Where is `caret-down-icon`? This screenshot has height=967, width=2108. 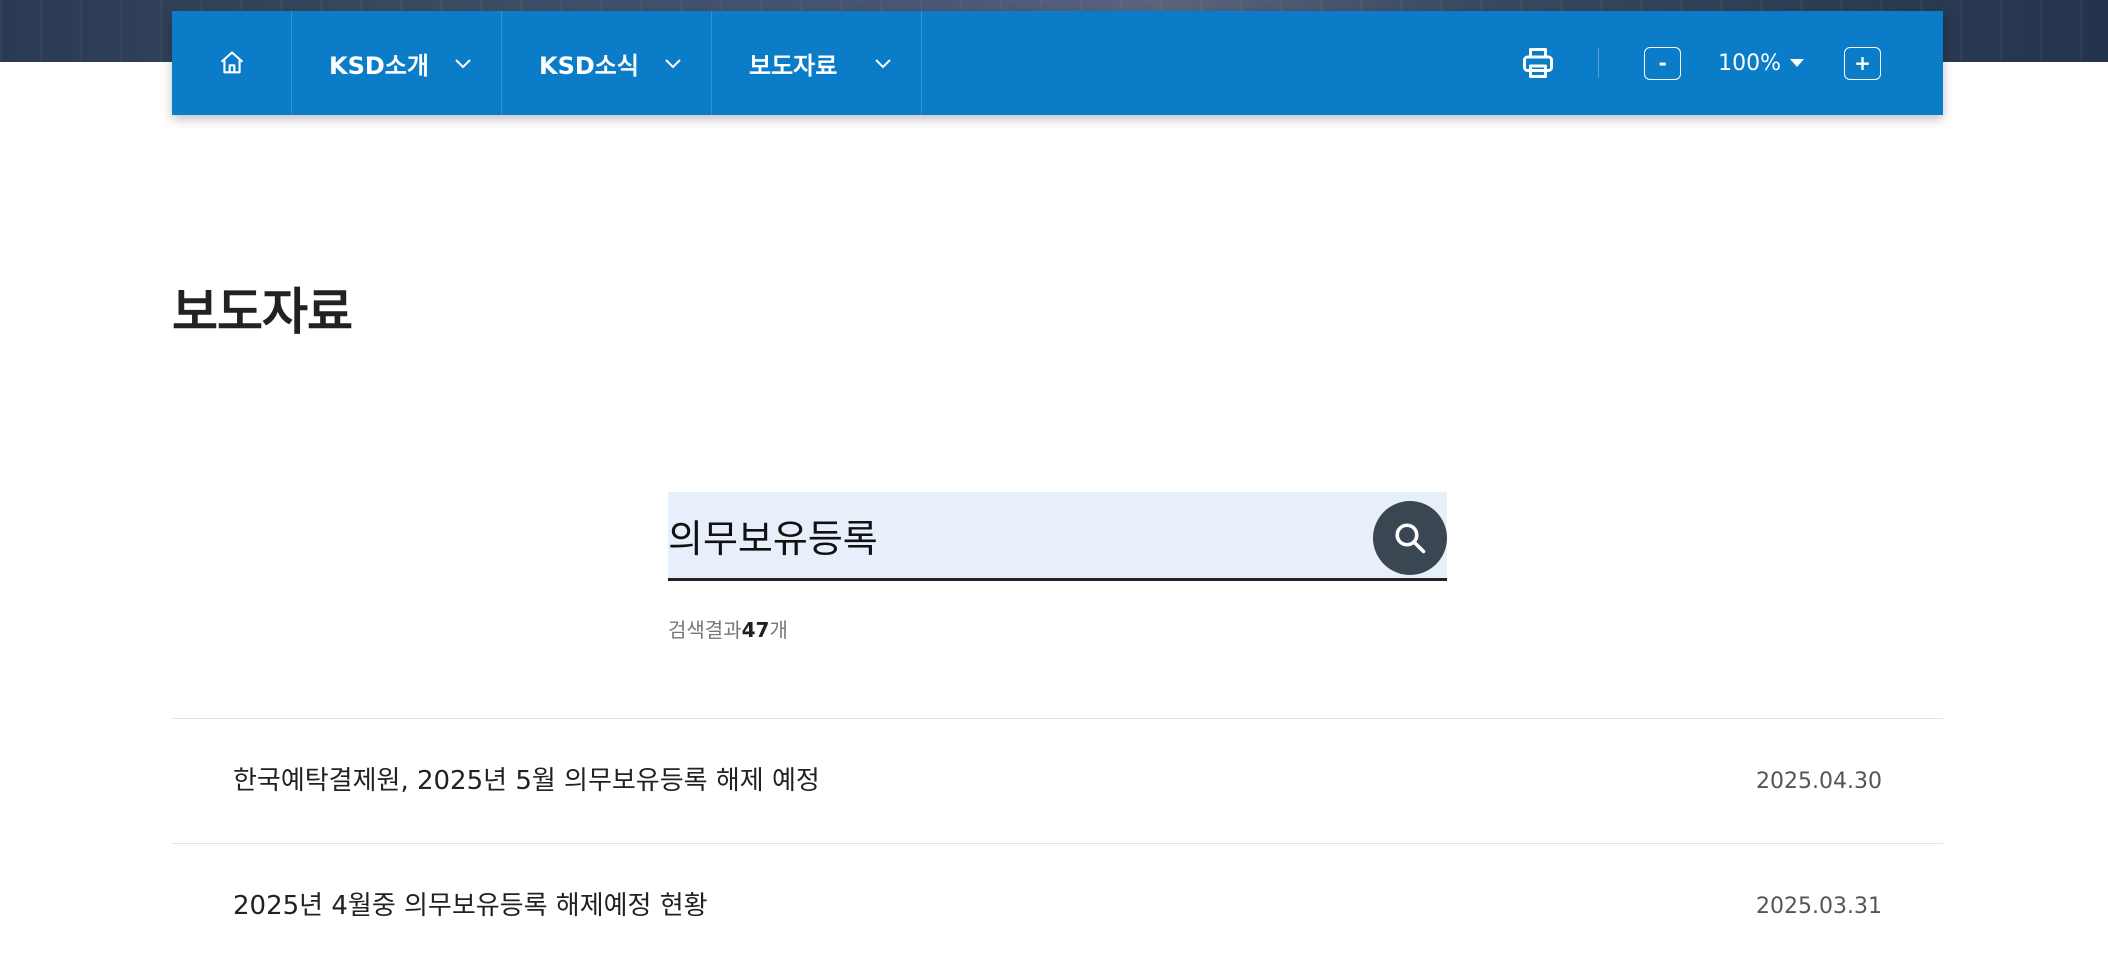
caret-down-icon is located at coordinates (1797, 63).